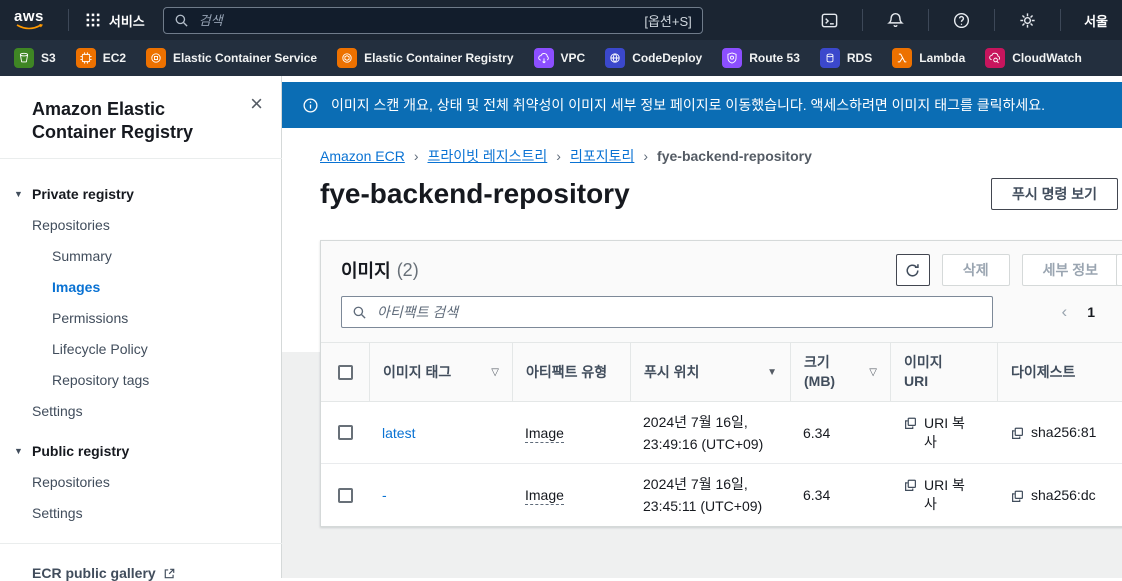  I want to click on sidebar-section-private-registry: ▼ Private registry, so click(135, 194).